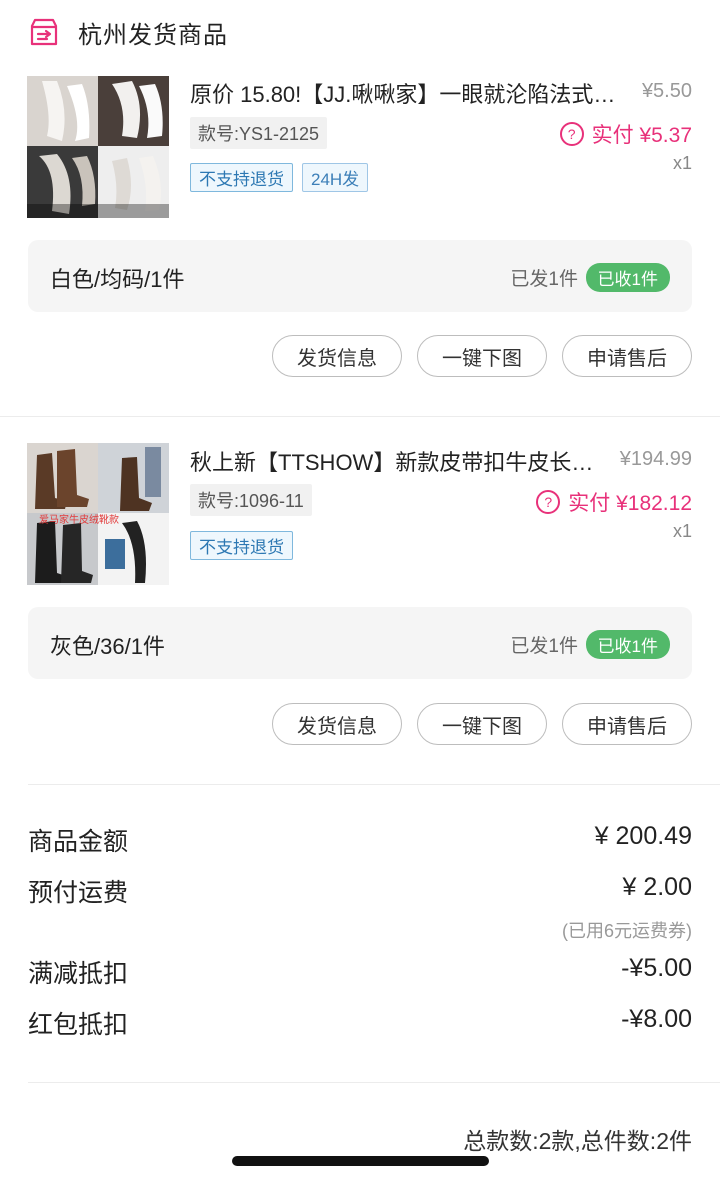  What do you see at coordinates (395, 461) in the screenshot?
I see `product-title: 秋上新【TTSHOW】新款皮带扣牛皮长靴骑士靴` at bounding box center [395, 461].